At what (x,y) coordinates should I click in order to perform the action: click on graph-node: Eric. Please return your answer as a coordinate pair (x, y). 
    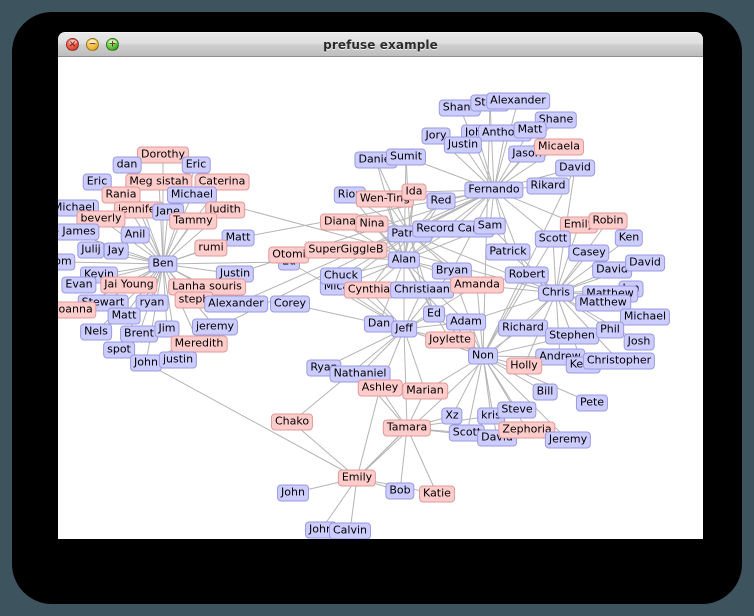
    Looking at the image, I should click on (196, 165).